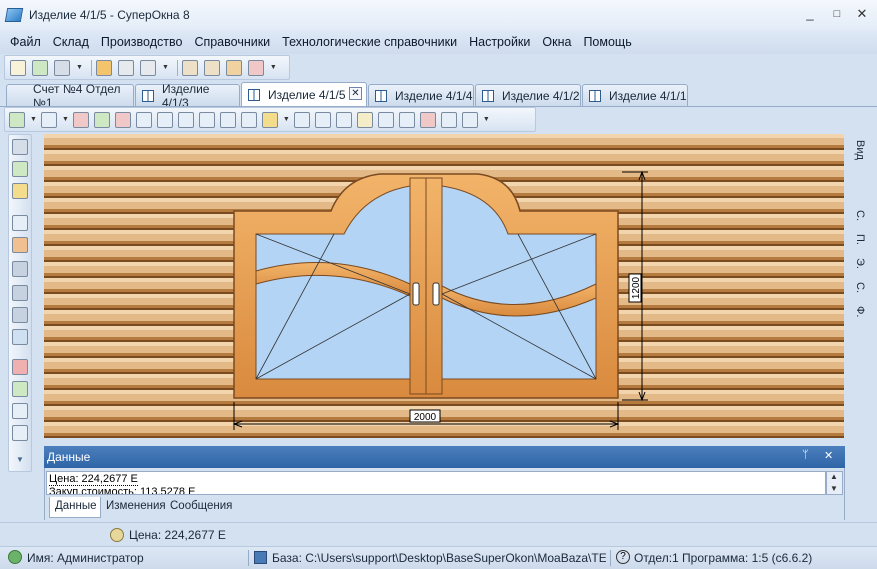 The height and width of the screenshot is (569, 877). Describe the element at coordinates (62, 67) in the screenshot. I see `print-icon` at that location.